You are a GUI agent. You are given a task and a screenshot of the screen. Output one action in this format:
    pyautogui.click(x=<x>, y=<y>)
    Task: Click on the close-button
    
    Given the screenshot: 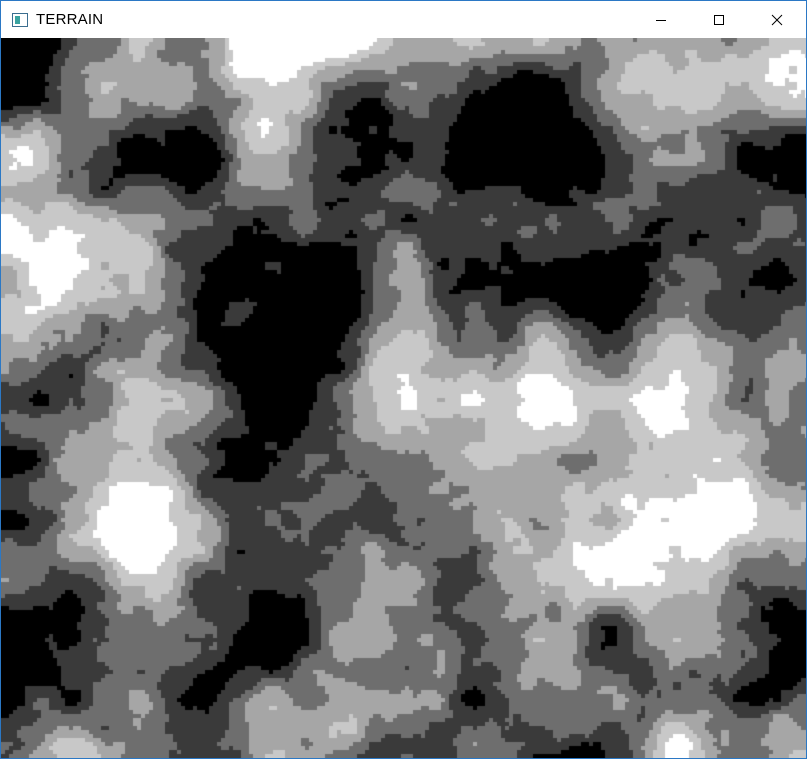 What is the action you would take?
    pyautogui.click(x=777, y=19)
    